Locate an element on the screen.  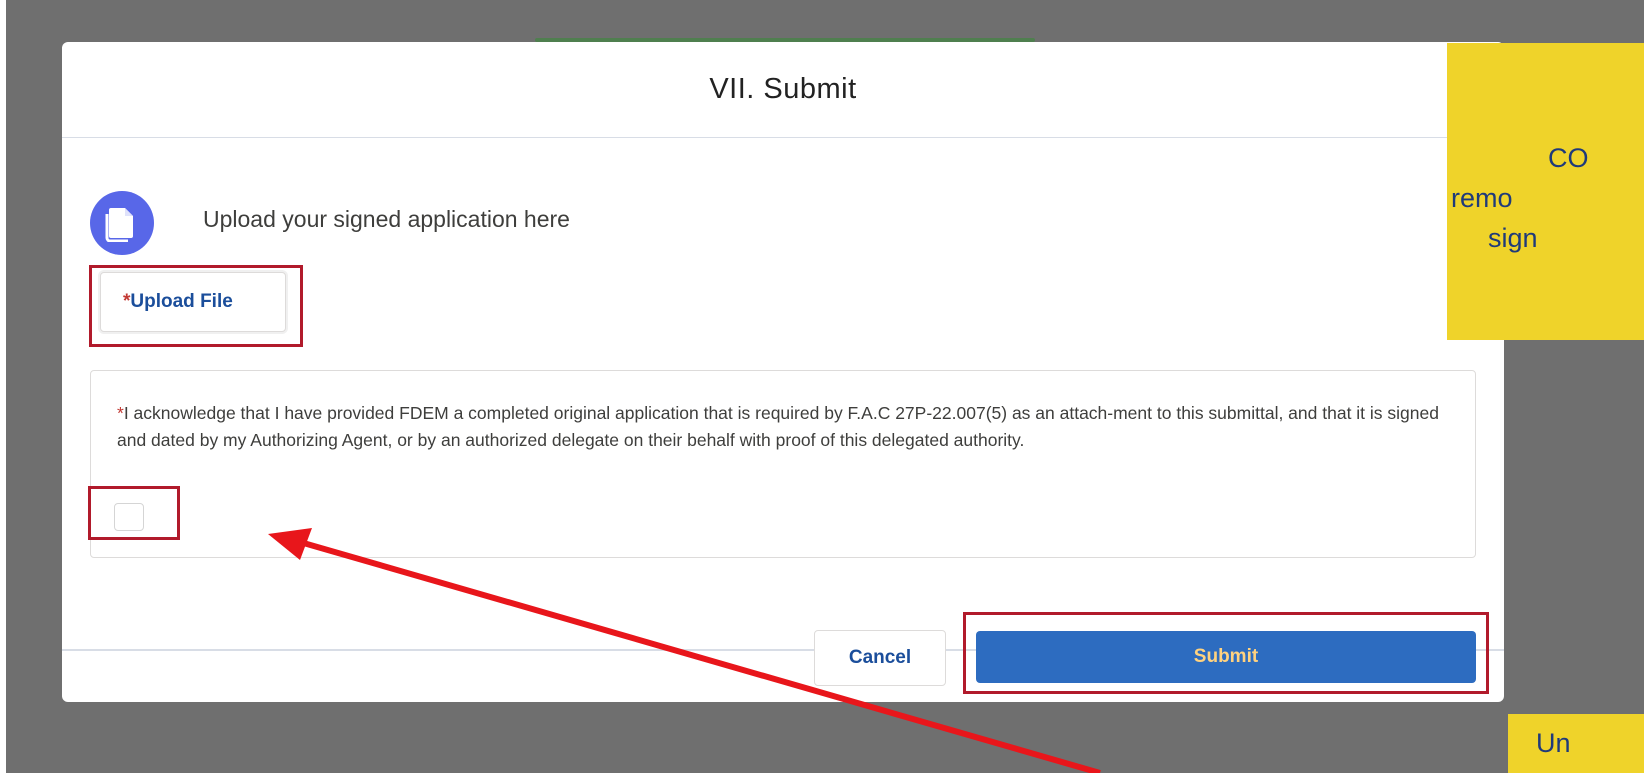
submit-button: Submit is located at coordinates (1226, 657).